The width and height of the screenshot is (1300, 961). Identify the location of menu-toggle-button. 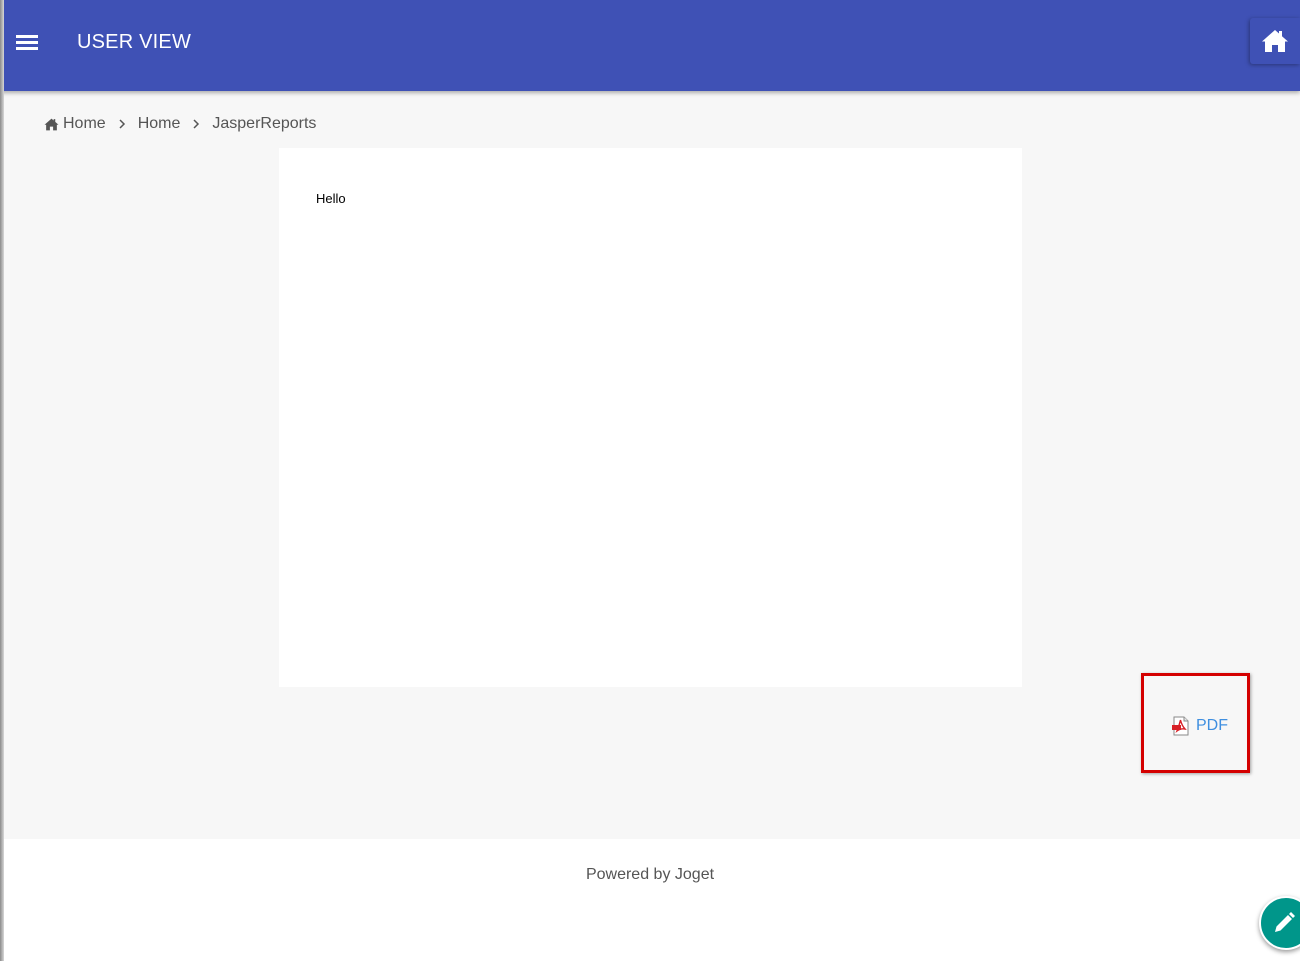
(27, 43).